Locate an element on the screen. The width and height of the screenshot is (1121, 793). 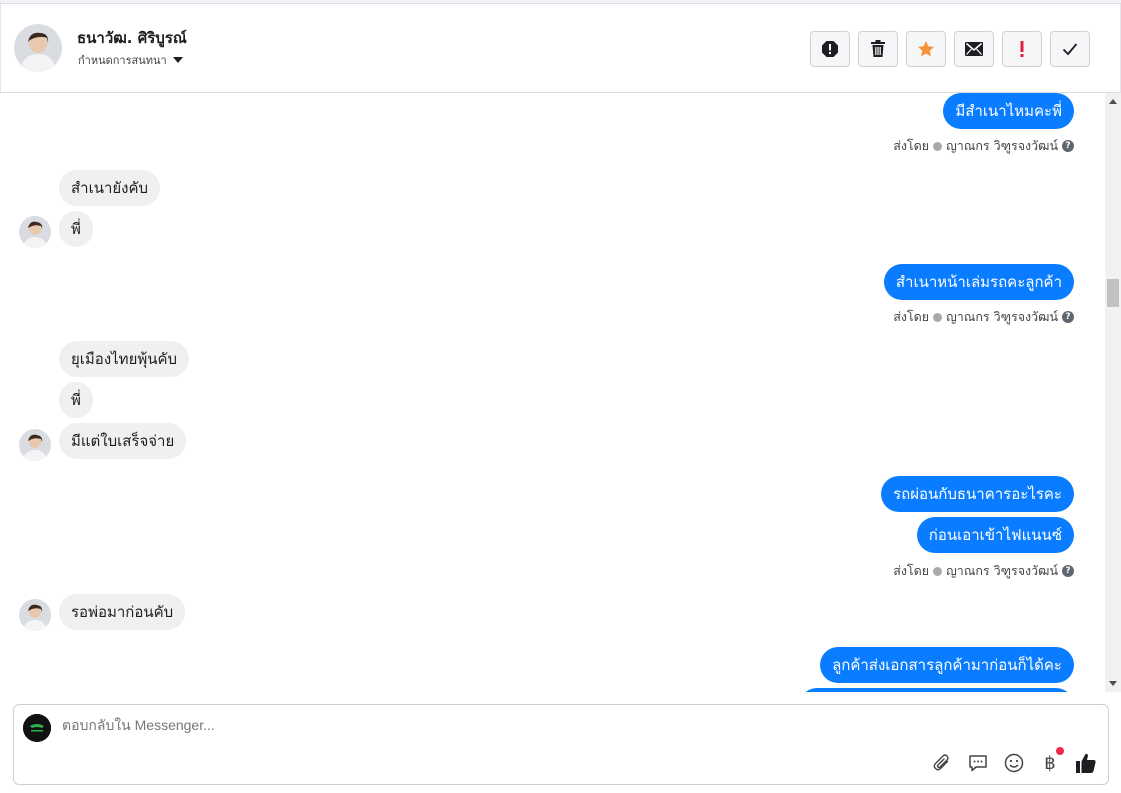
mail-icon is located at coordinates (974, 49).